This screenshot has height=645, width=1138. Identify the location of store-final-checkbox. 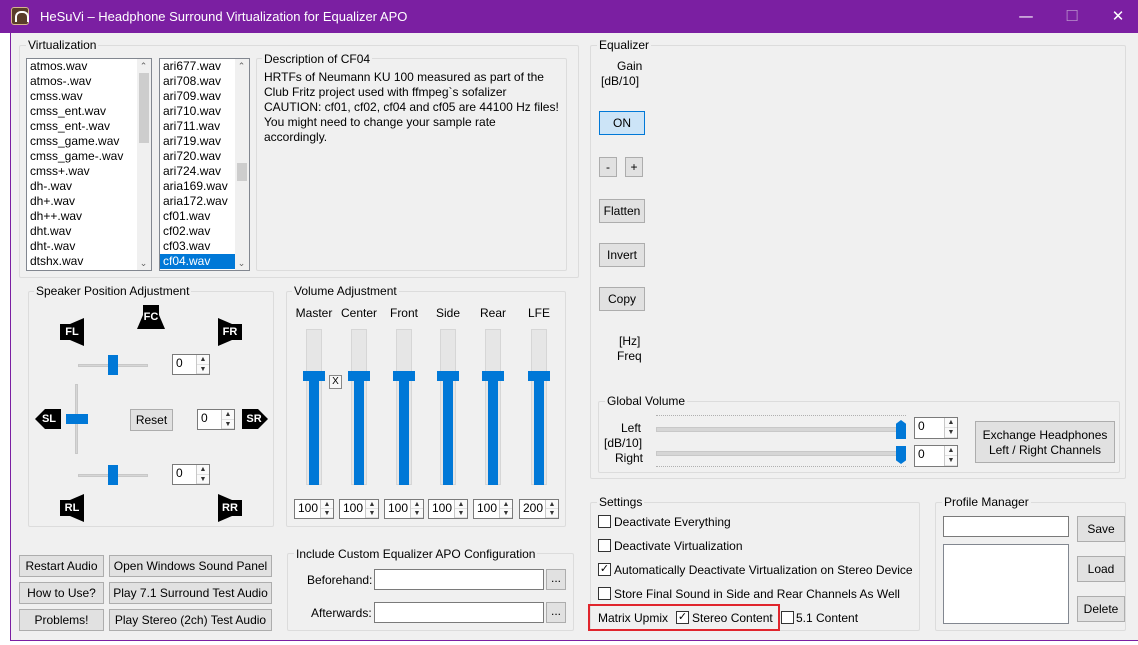
(604, 593).